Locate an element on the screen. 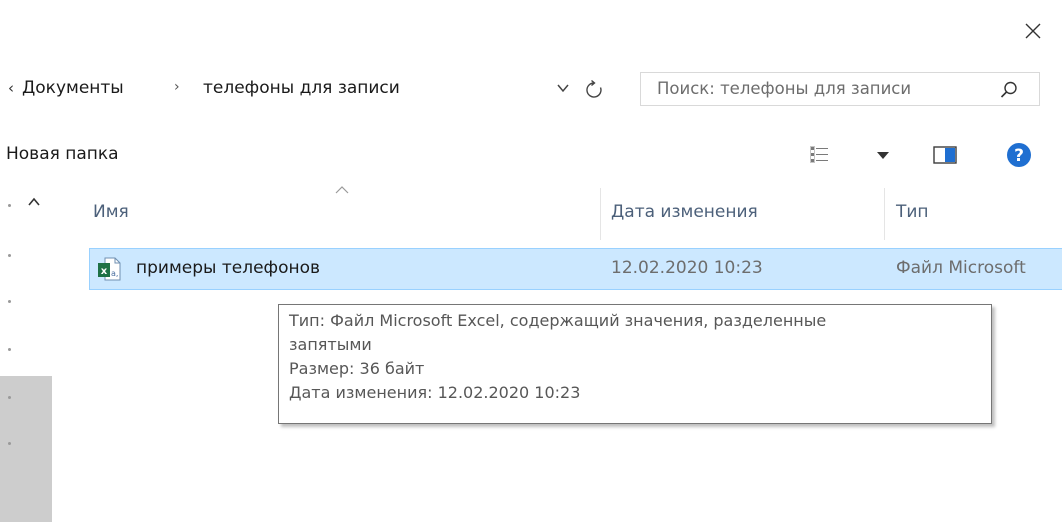  view-options-icon is located at coordinates (821, 155).